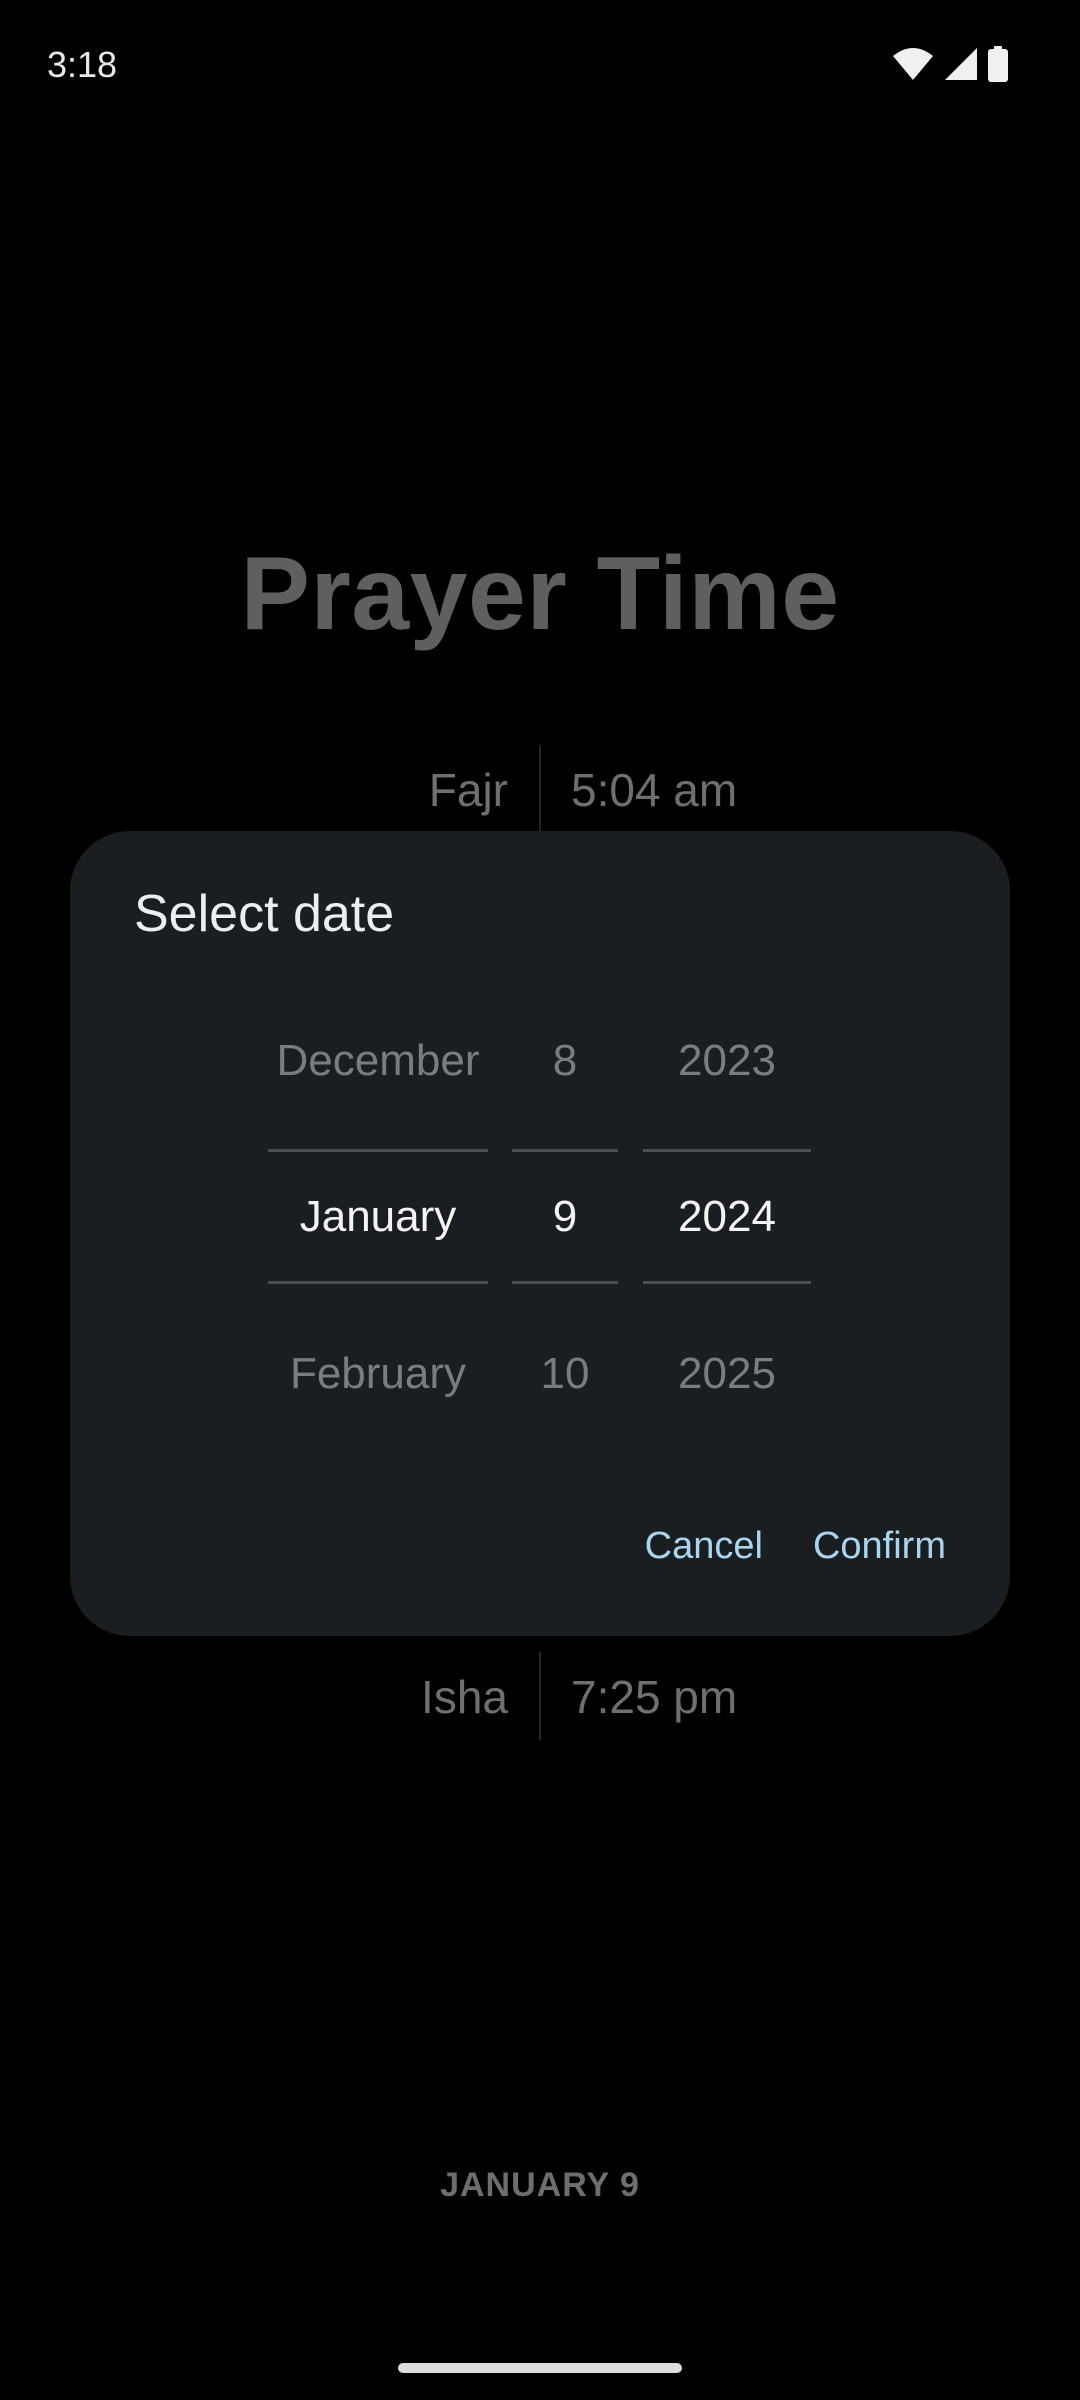 This screenshot has height=2400, width=1080. What do you see at coordinates (879, 1546) in the screenshot?
I see `confirm-button: Confirm` at bounding box center [879, 1546].